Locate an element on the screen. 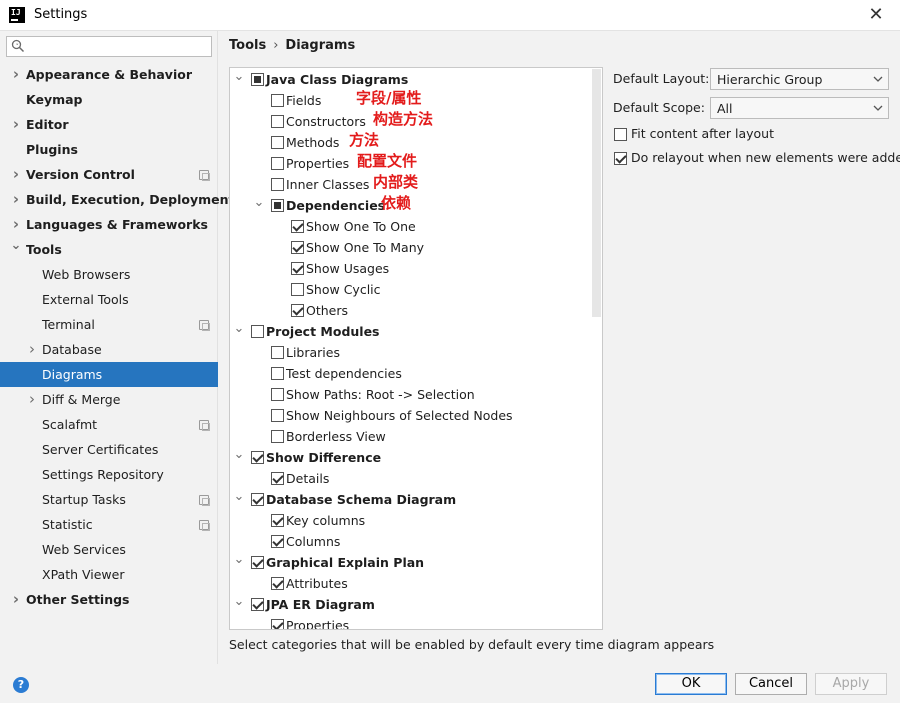  tree-row: Show Neighbours of Selected Nodes is located at coordinates (410, 415).